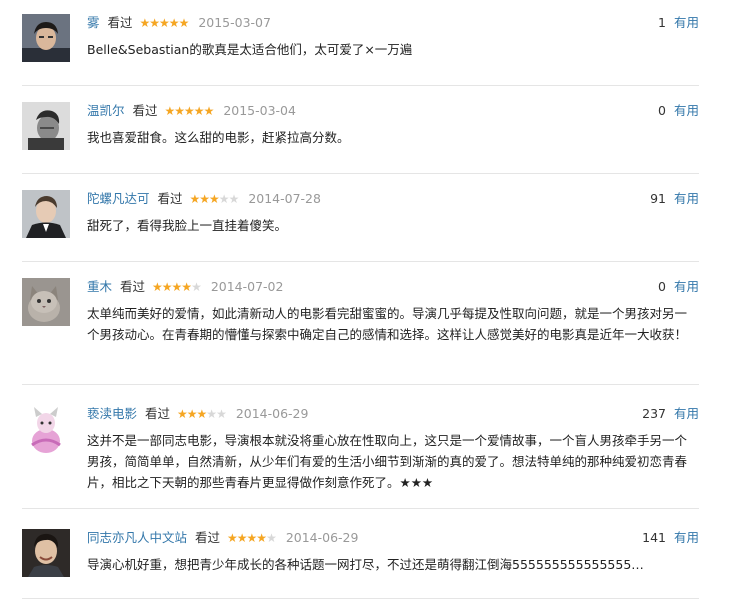 The image size is (737, 603). Describe the element at coordinates (393, 414) in the screenshot. I see `review-meta: 亵渎电影 看过 ★★★★★ 2014-06-29 237 有用` at that location.